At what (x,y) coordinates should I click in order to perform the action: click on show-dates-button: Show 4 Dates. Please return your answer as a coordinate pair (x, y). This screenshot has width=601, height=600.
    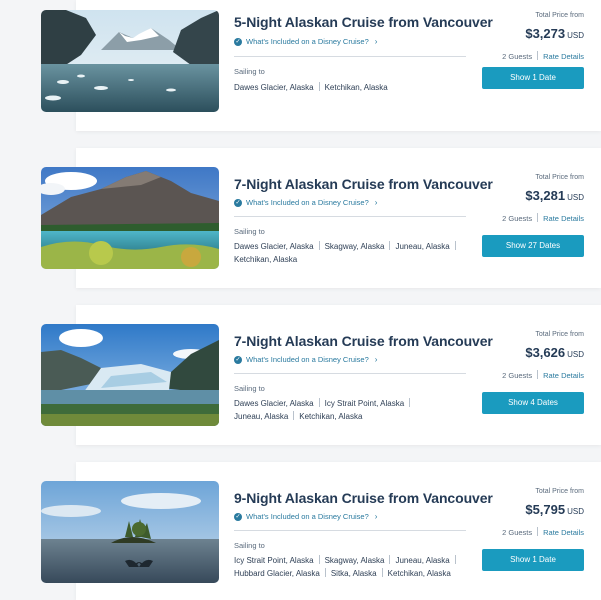
    Looking at the image, I should click on (533, 403).